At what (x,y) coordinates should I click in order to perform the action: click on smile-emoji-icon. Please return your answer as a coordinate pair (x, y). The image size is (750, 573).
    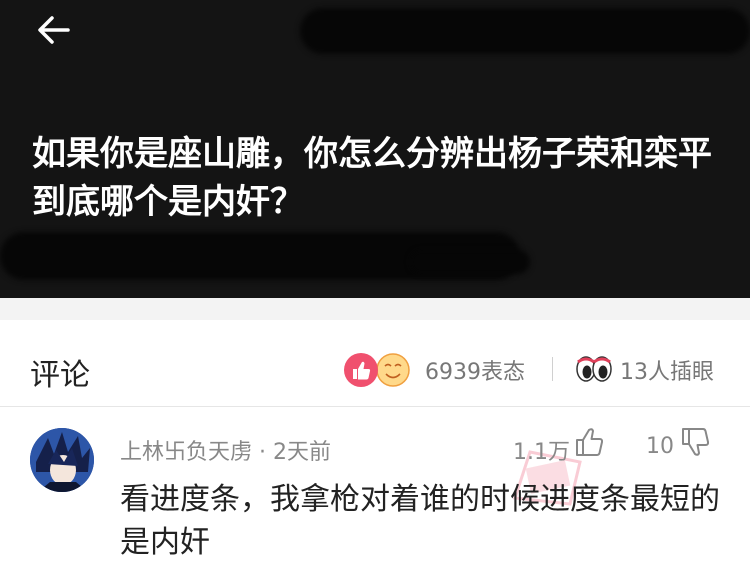
    Looking at the image, I should click on (393, 370).